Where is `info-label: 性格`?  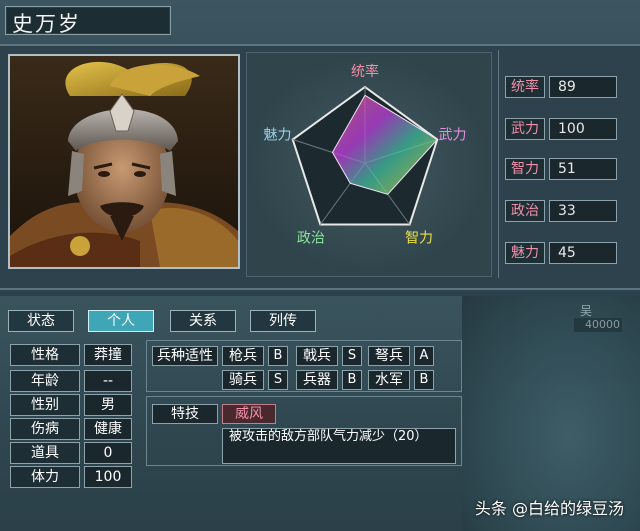 info-label: 性格 is located at coordinates (45, 355).